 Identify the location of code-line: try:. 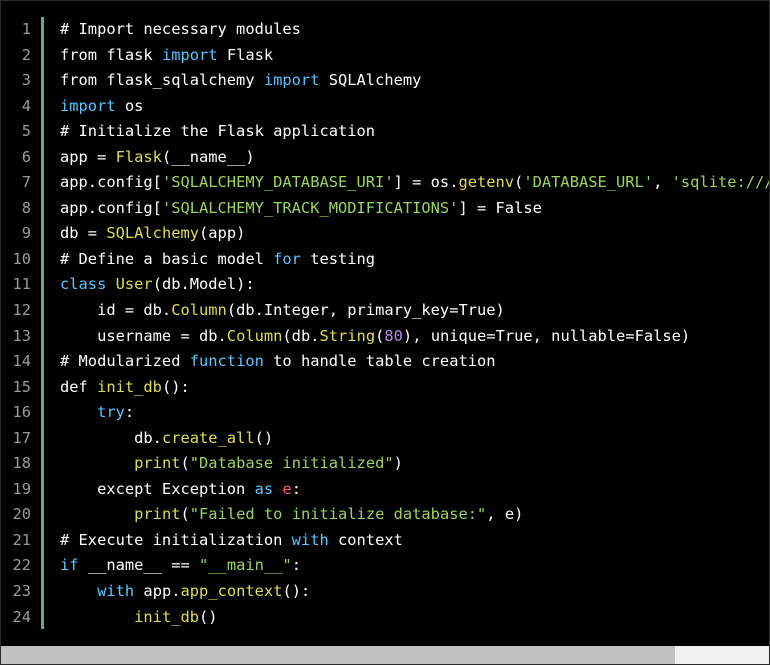
(414, 413).